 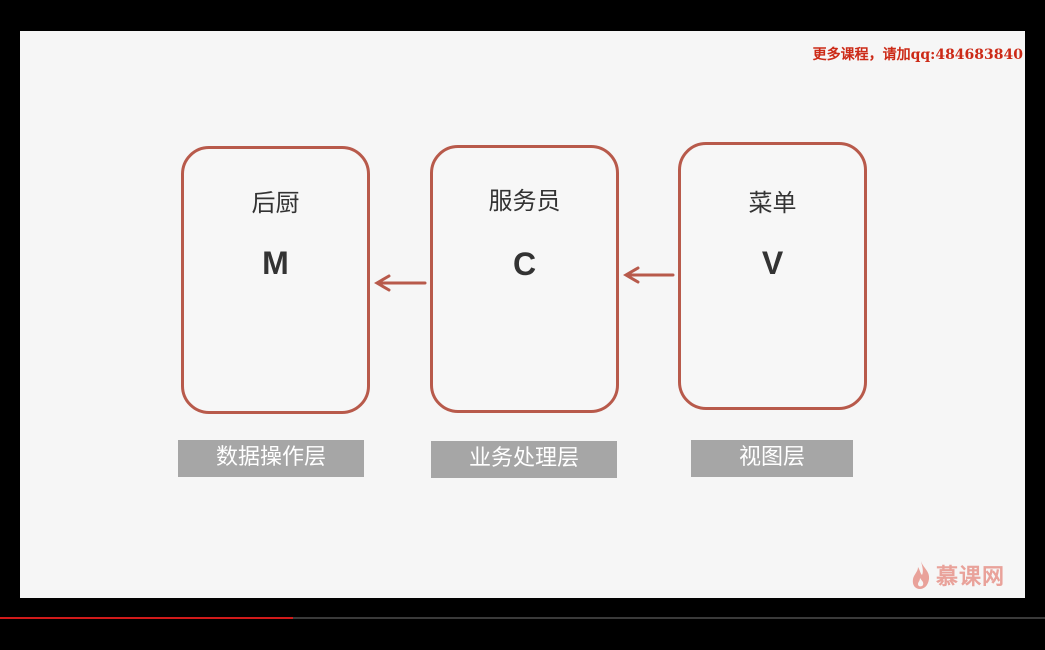 What do you see at coordinates (772, 458) in the screenshot?
I see `layer-label-view: 视图层` at bounding box center [772, 458].